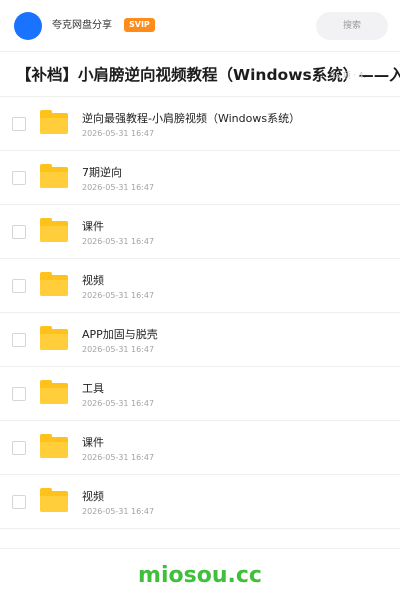 Image resolution: width=400 pixels, height=600 pixels. I want to click on file-name: 逆向最强教程-小肩膀视频（Windows系统）, so click(191, 118).